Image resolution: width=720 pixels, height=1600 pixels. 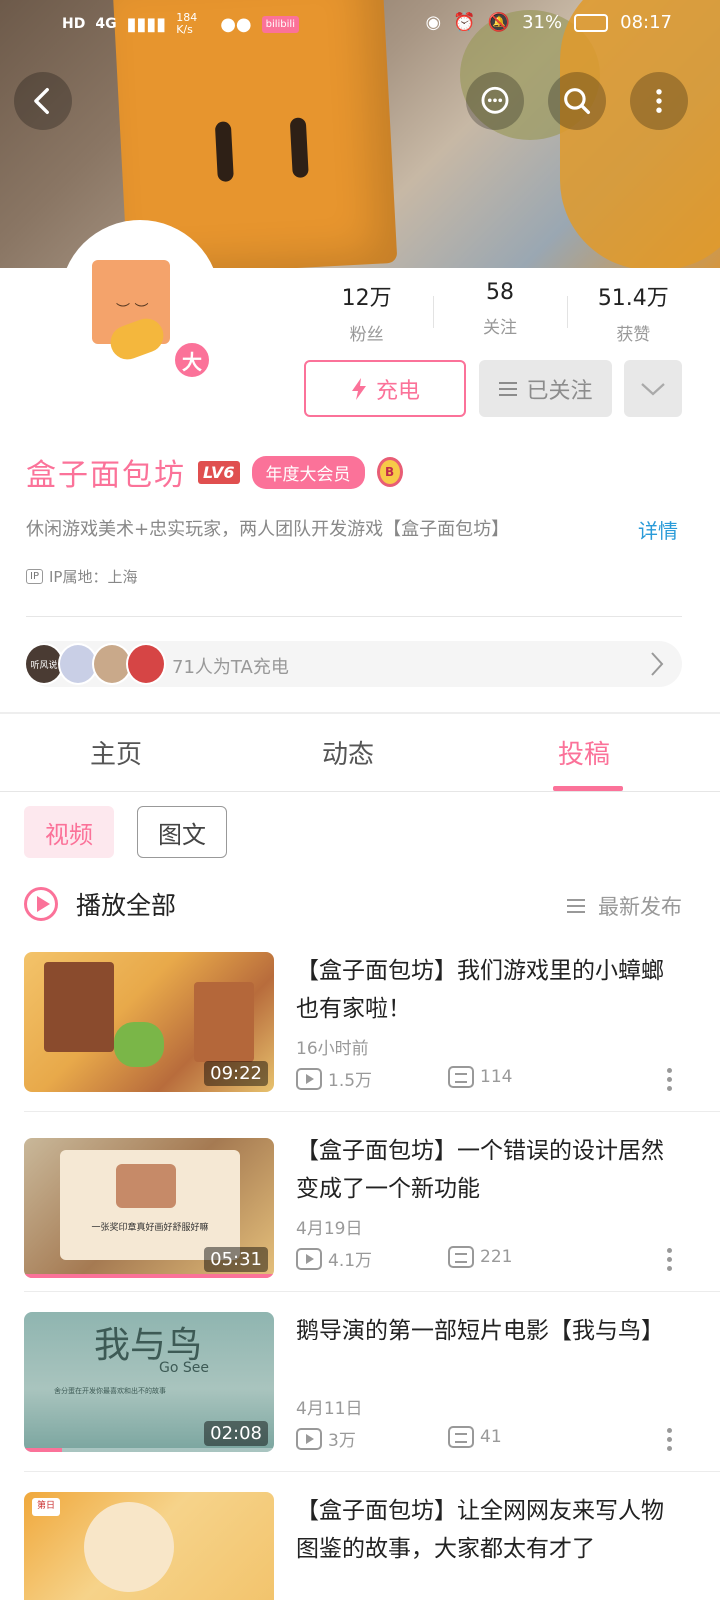 What do you see at coordinates (326, 1438) in the screenshot?
I see `video-views: 3万` at bounding box center [326, 1438].